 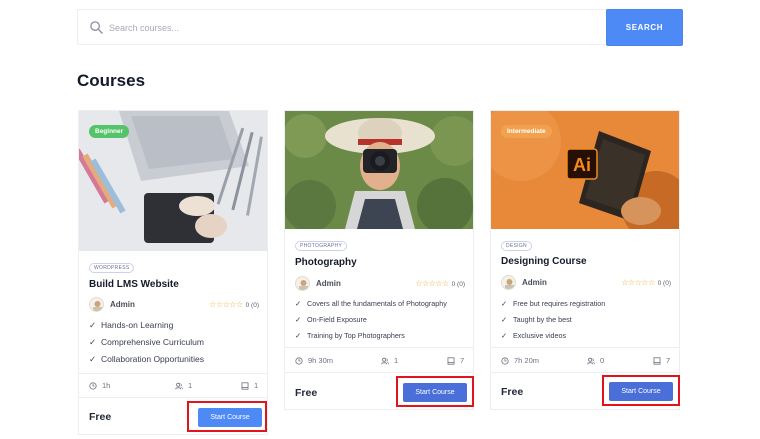 What do you see at coordinates (111, 80) in the screenshot?
I see `page-title: Courses` at bounding box center [111, 80].